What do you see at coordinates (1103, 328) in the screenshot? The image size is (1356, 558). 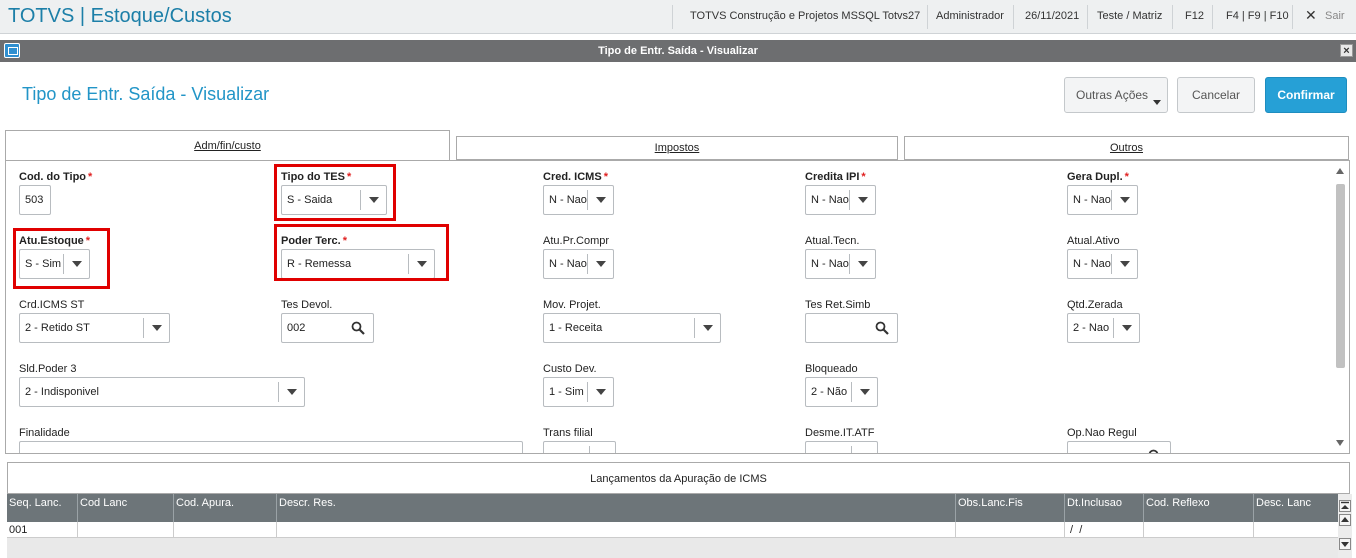 I see `qtd-zerada-select: 2 - Nao` at bounding box center [1103, 328].